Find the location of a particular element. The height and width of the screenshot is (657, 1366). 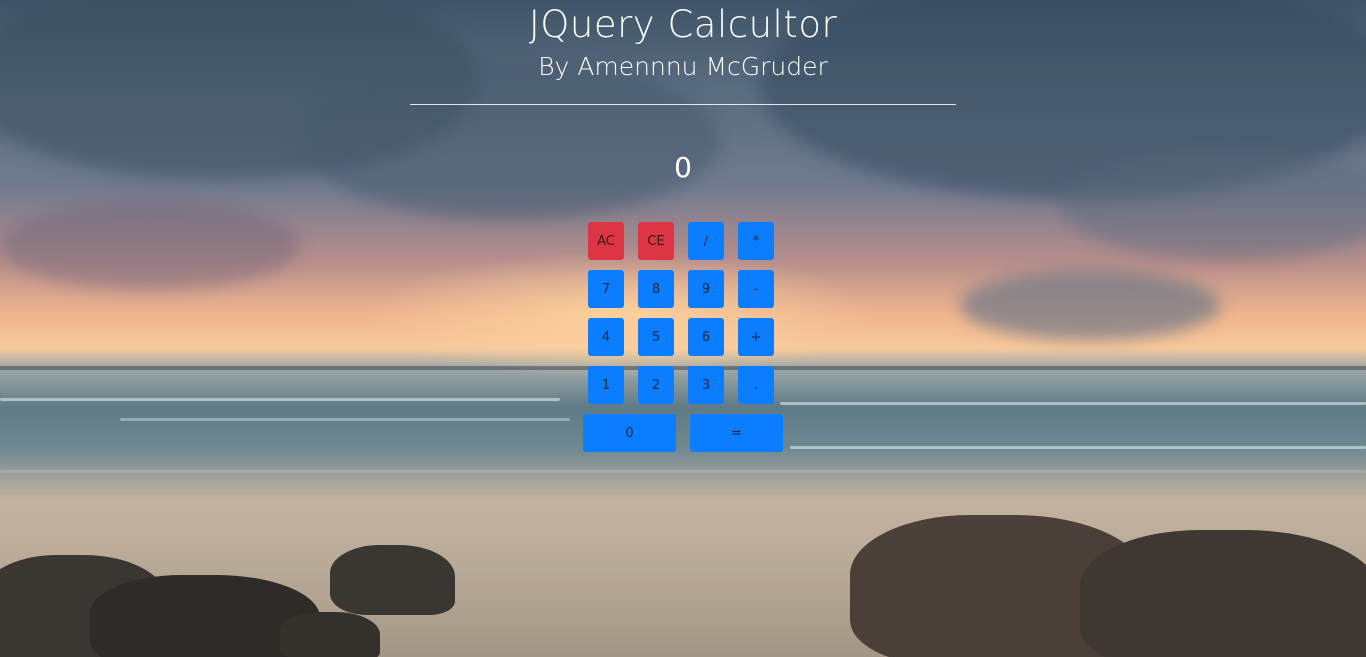

five-button: 5 is located at coordinates (656, 337).